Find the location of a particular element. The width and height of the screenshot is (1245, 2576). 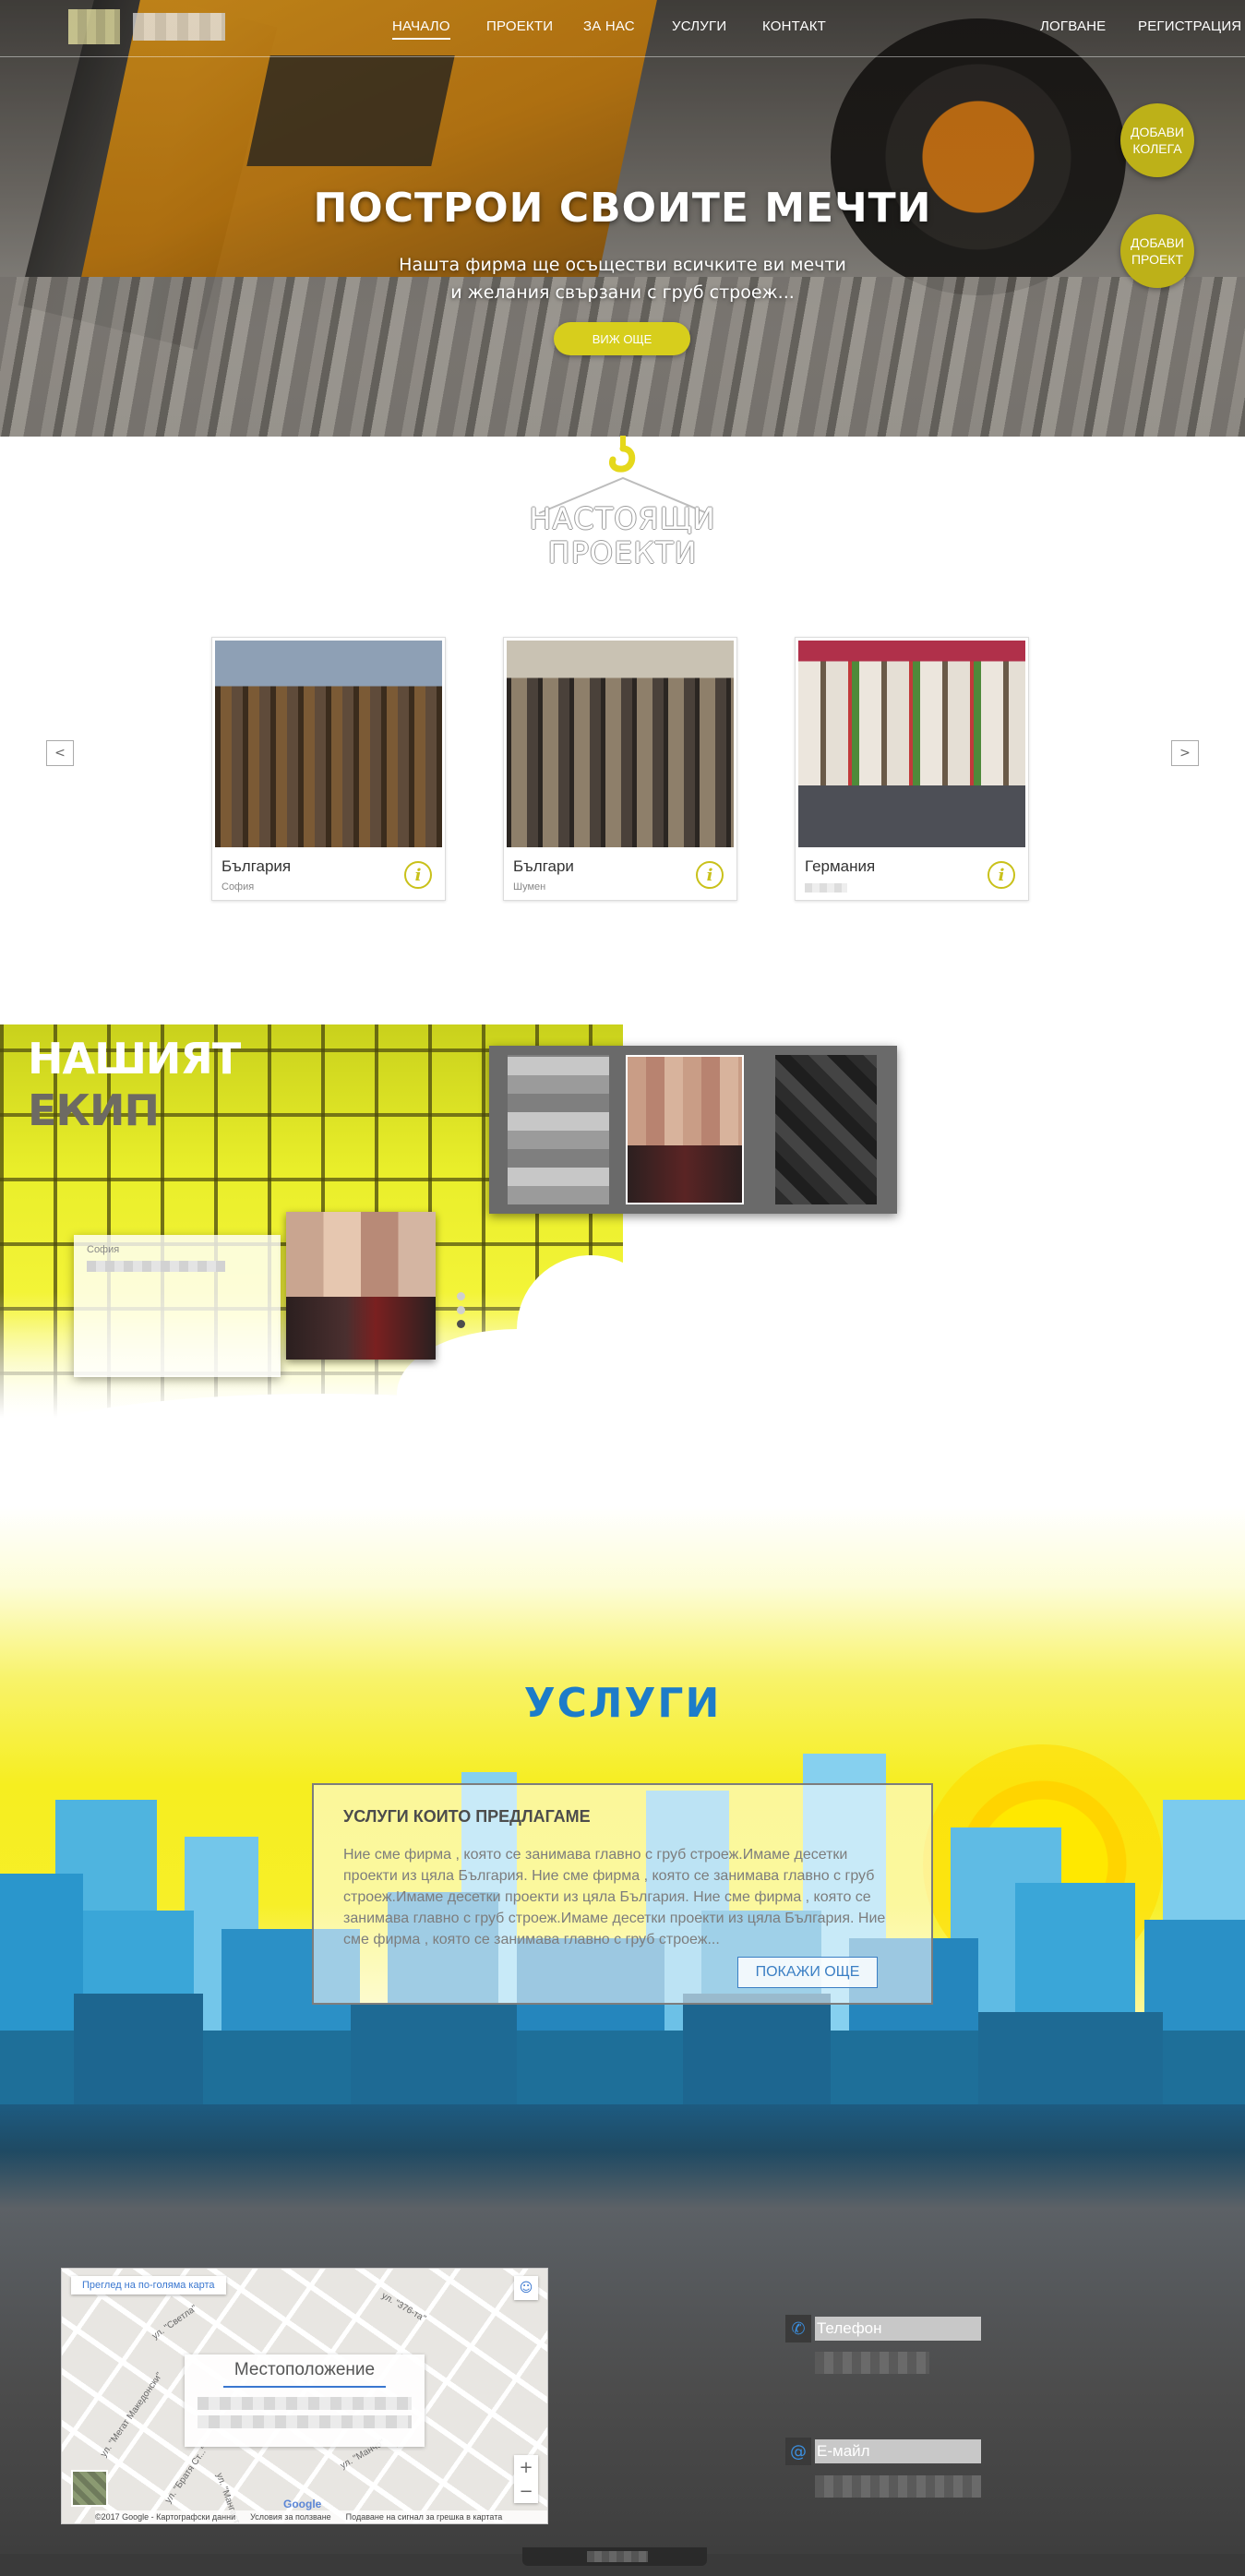

zoom-out-button: − is located at coordinates (526, 2491).